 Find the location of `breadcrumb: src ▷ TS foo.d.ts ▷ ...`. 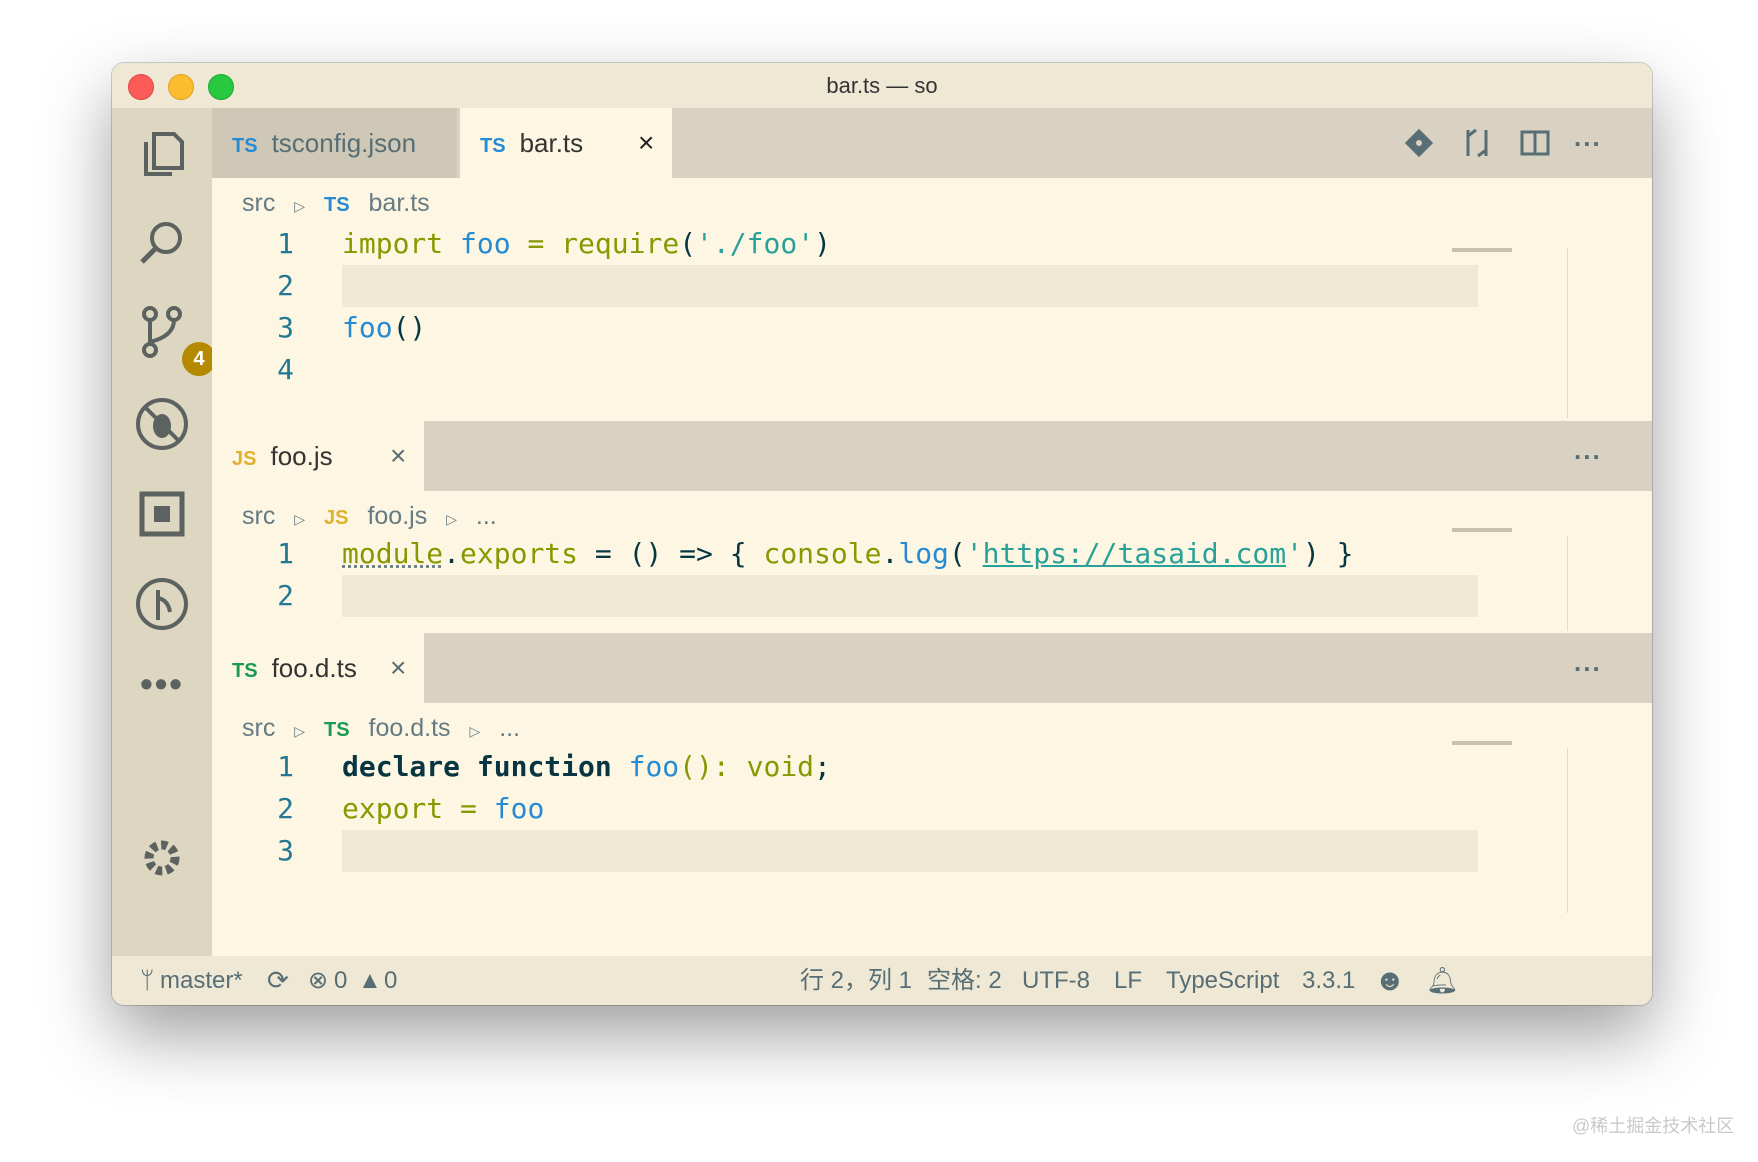

breadcrumb: src ▷ TS foo.d.ts ▷ ... is located at coordinates (897, 728).